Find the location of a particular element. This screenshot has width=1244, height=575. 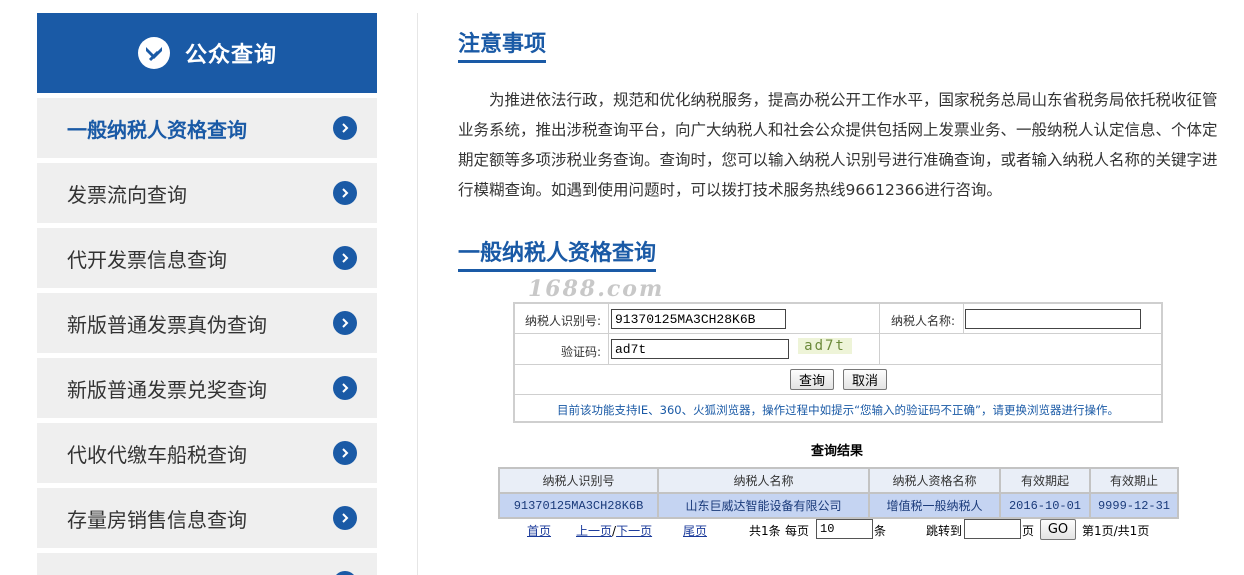

pager-first: 首页 is located at coordinates (539, 530).